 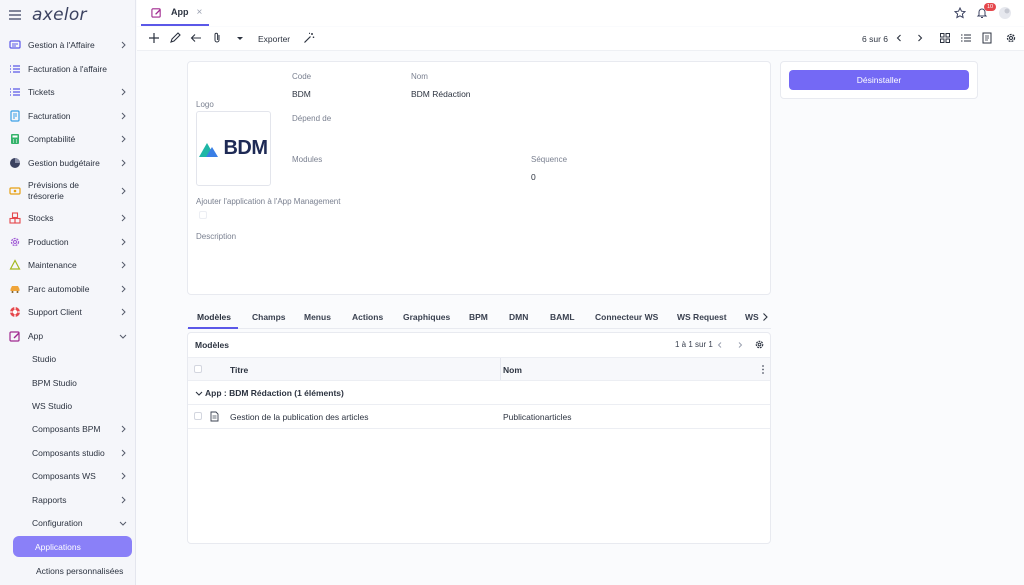 I want to click on sidebar-item-maintenance: Maintenance, so click(x=67, y=265).